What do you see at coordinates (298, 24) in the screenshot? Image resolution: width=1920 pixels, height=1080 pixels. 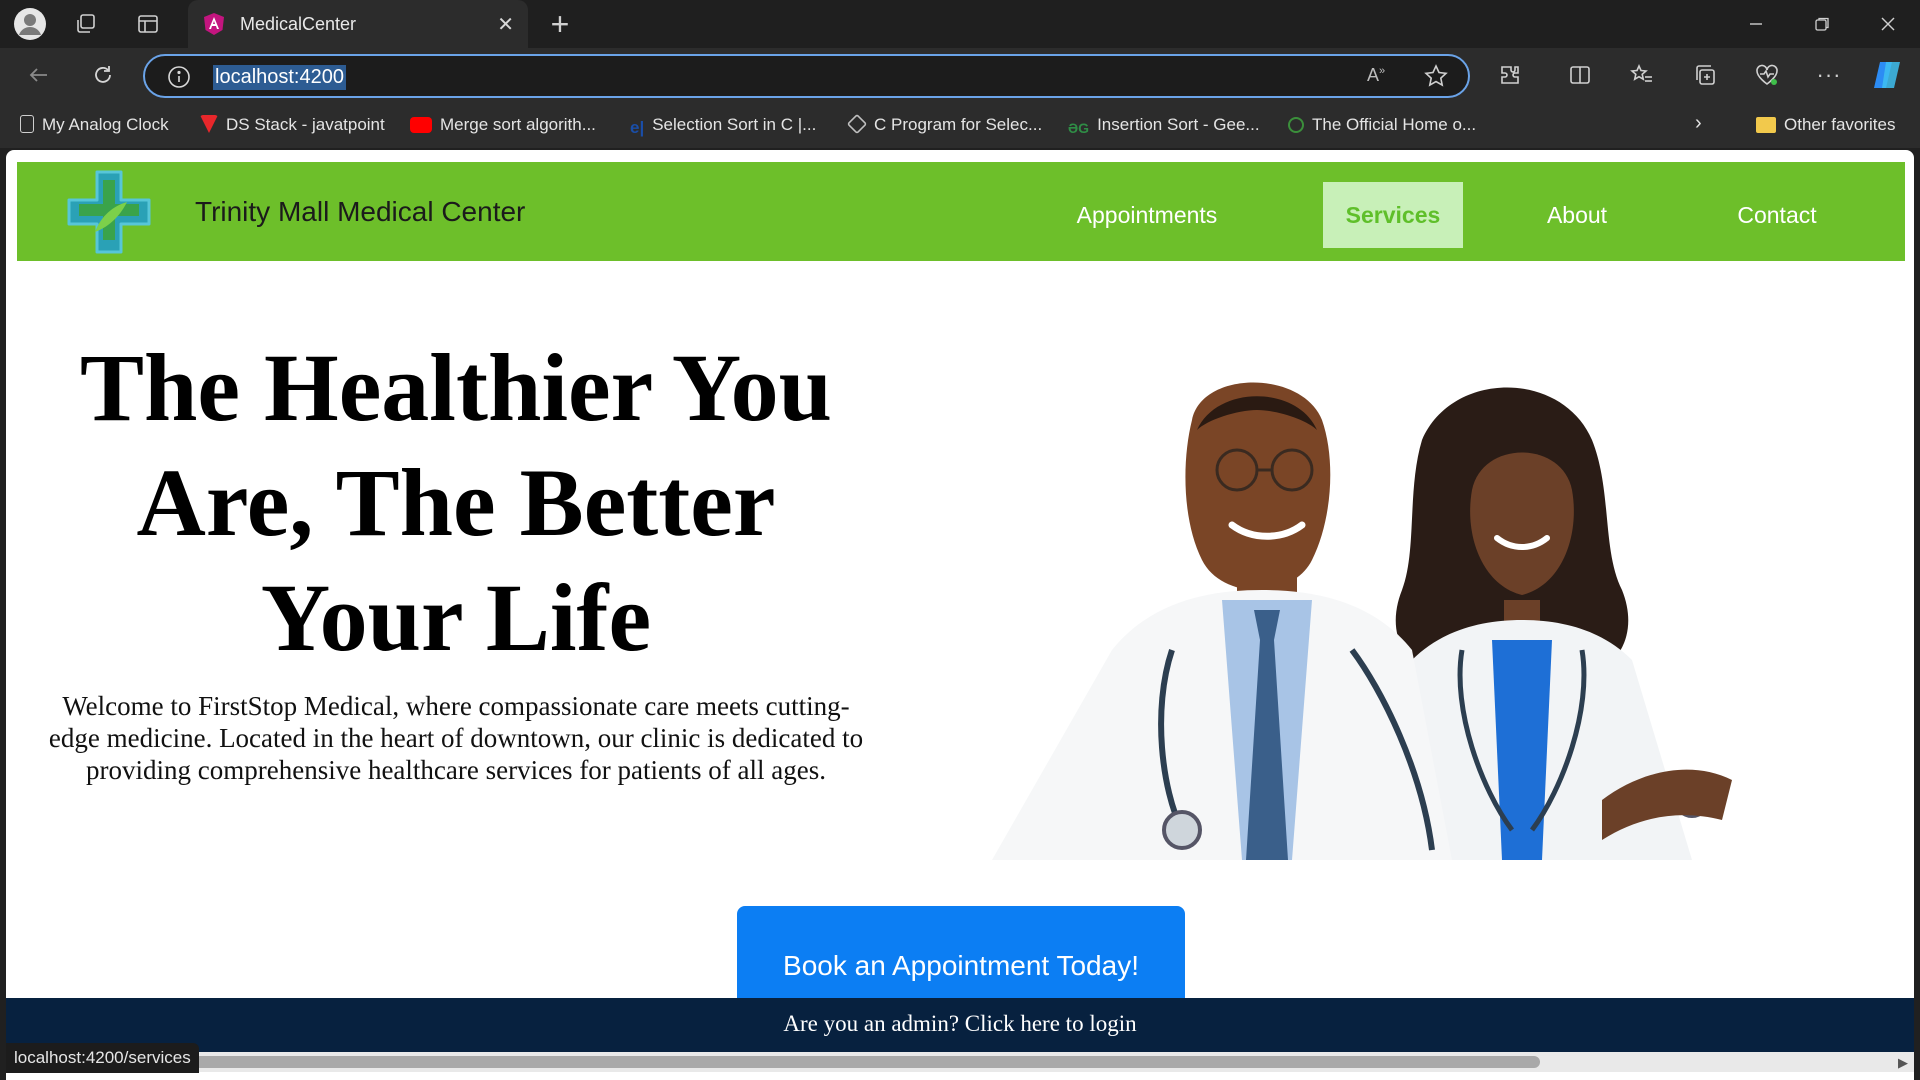 I see `tab-title: MedicalCenter` at bounding box center [298, 24].